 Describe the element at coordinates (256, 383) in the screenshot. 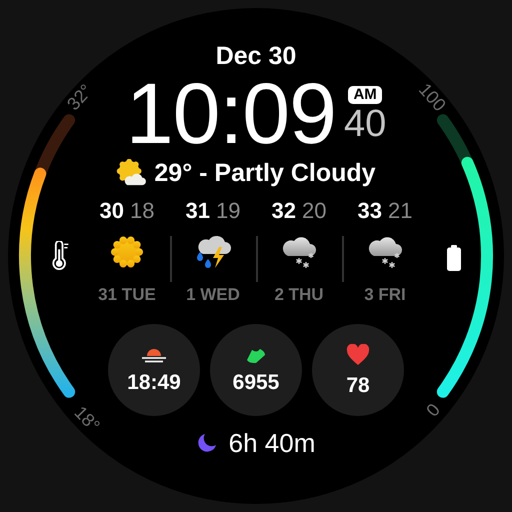

I see `complication-value: 6955` at that location.